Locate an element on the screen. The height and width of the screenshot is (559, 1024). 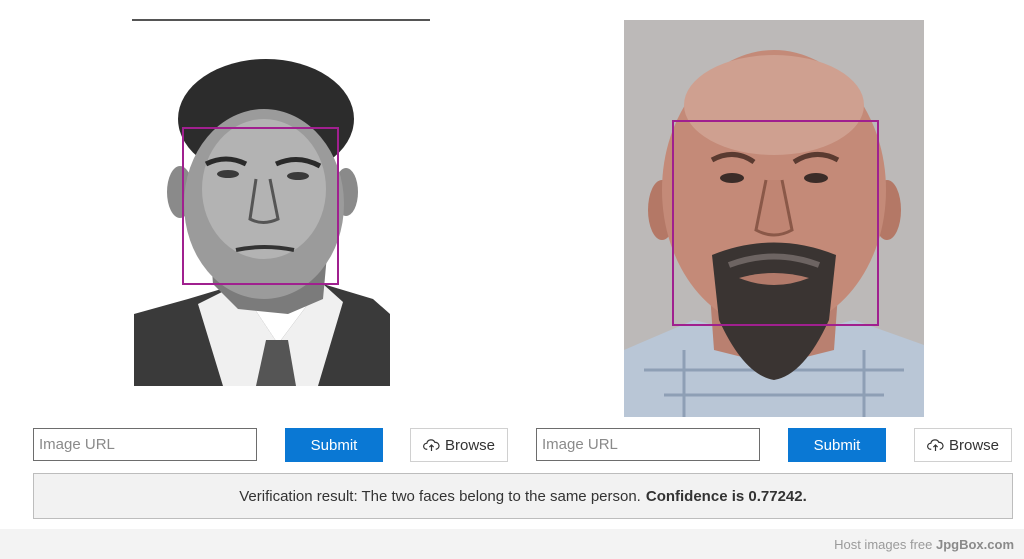
footer: Host images free JpgBox.com is located at coordinates (512, 544).